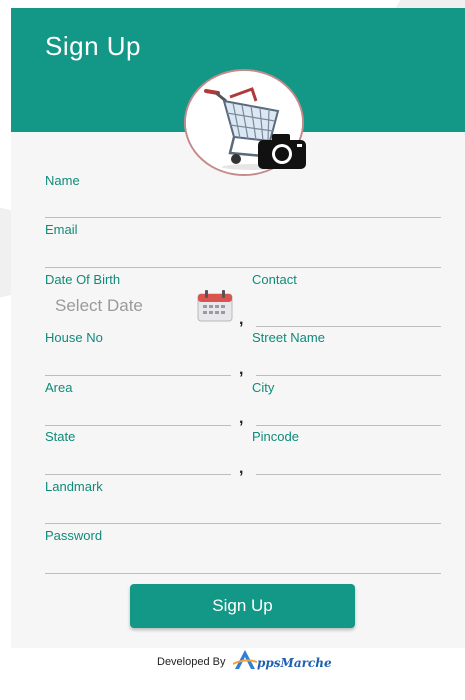 The height and width of the screenshot is (700, 465). Describe the element at coordinates (243, 523) in the screenshot. I see `landmark-underline` at that location.